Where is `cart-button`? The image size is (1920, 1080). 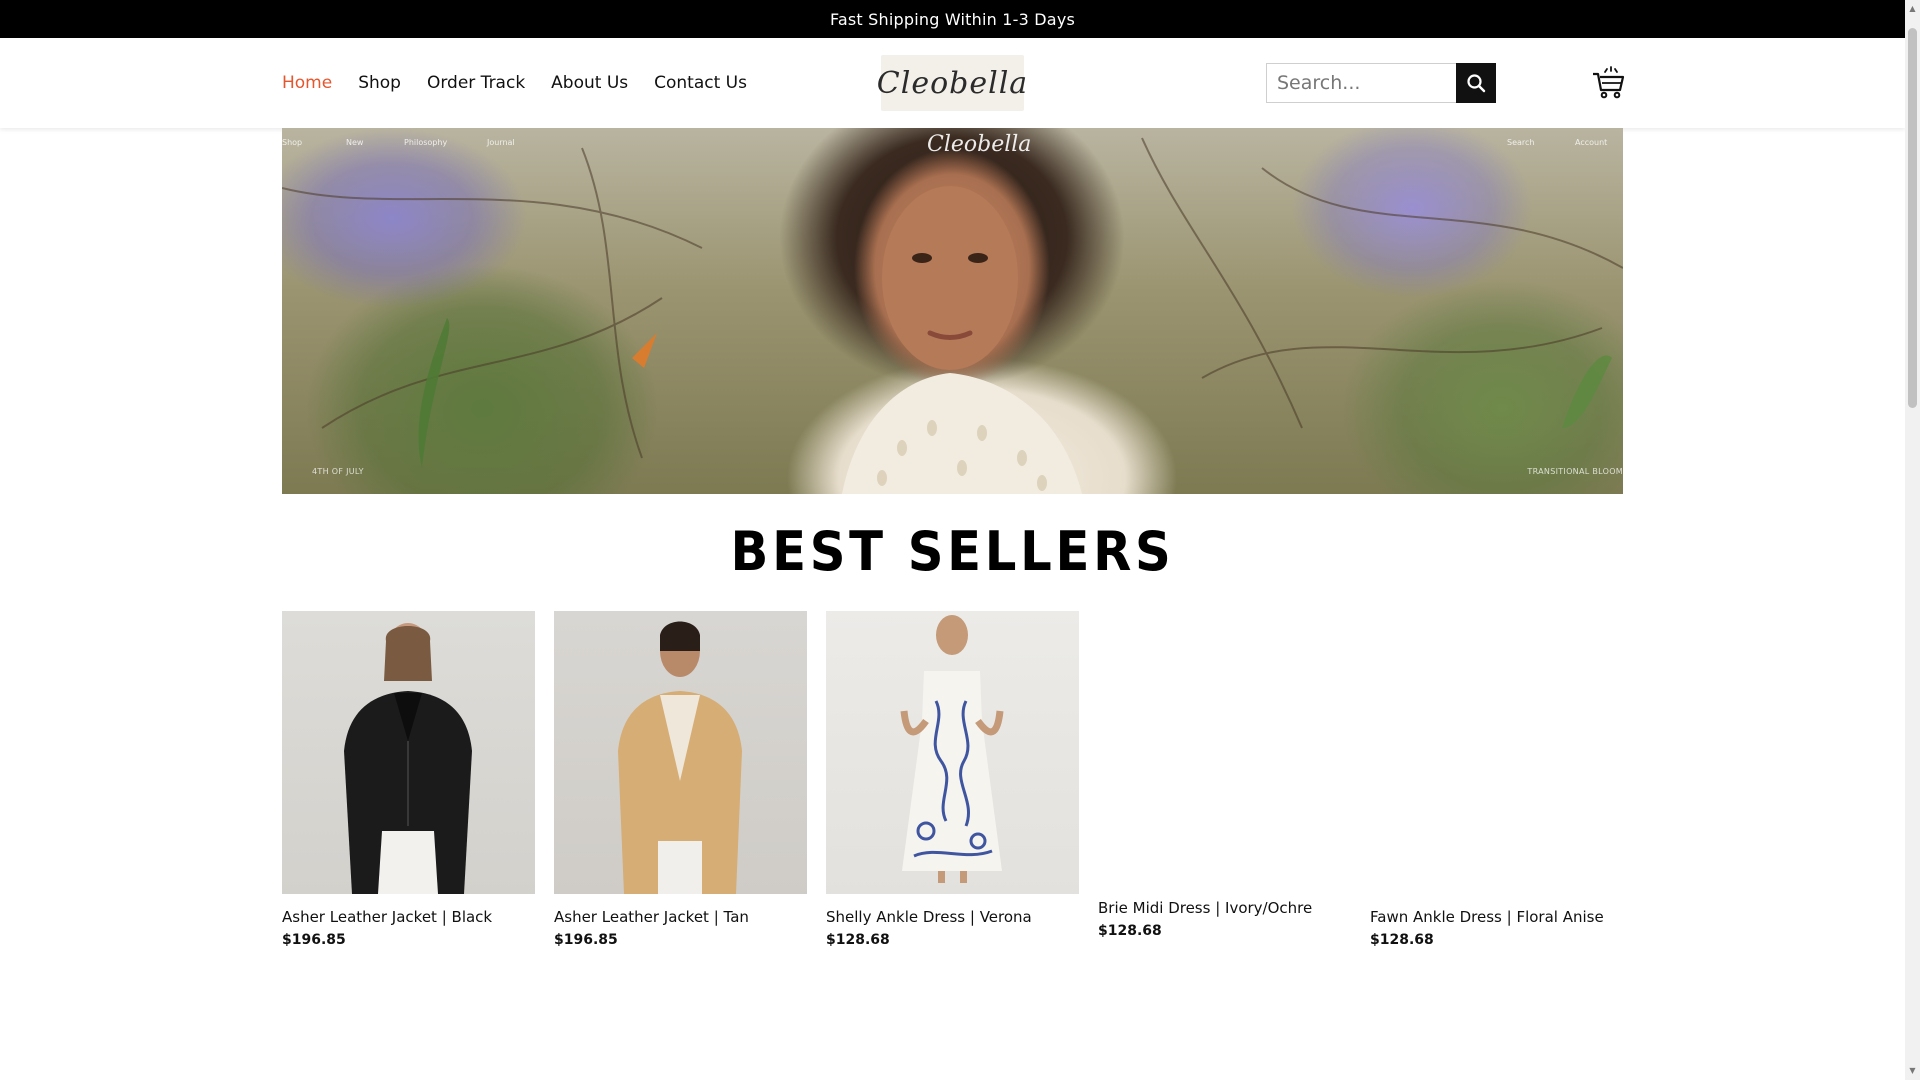 cart-button is located at coordinates (1608, 83).